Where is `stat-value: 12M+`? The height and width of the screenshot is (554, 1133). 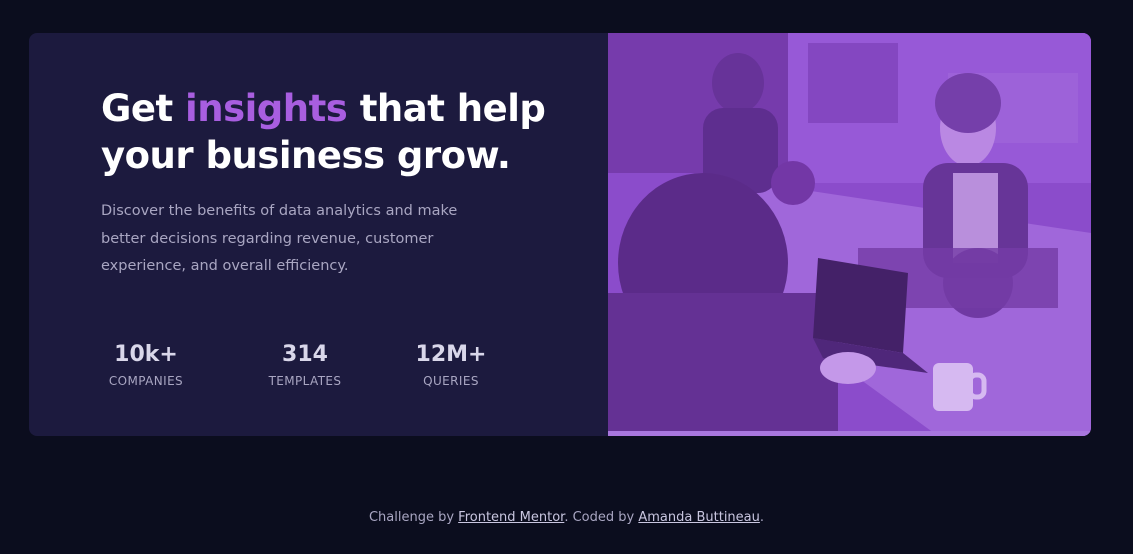
stat-value: 12M+ is located at coordinates (451, 354).